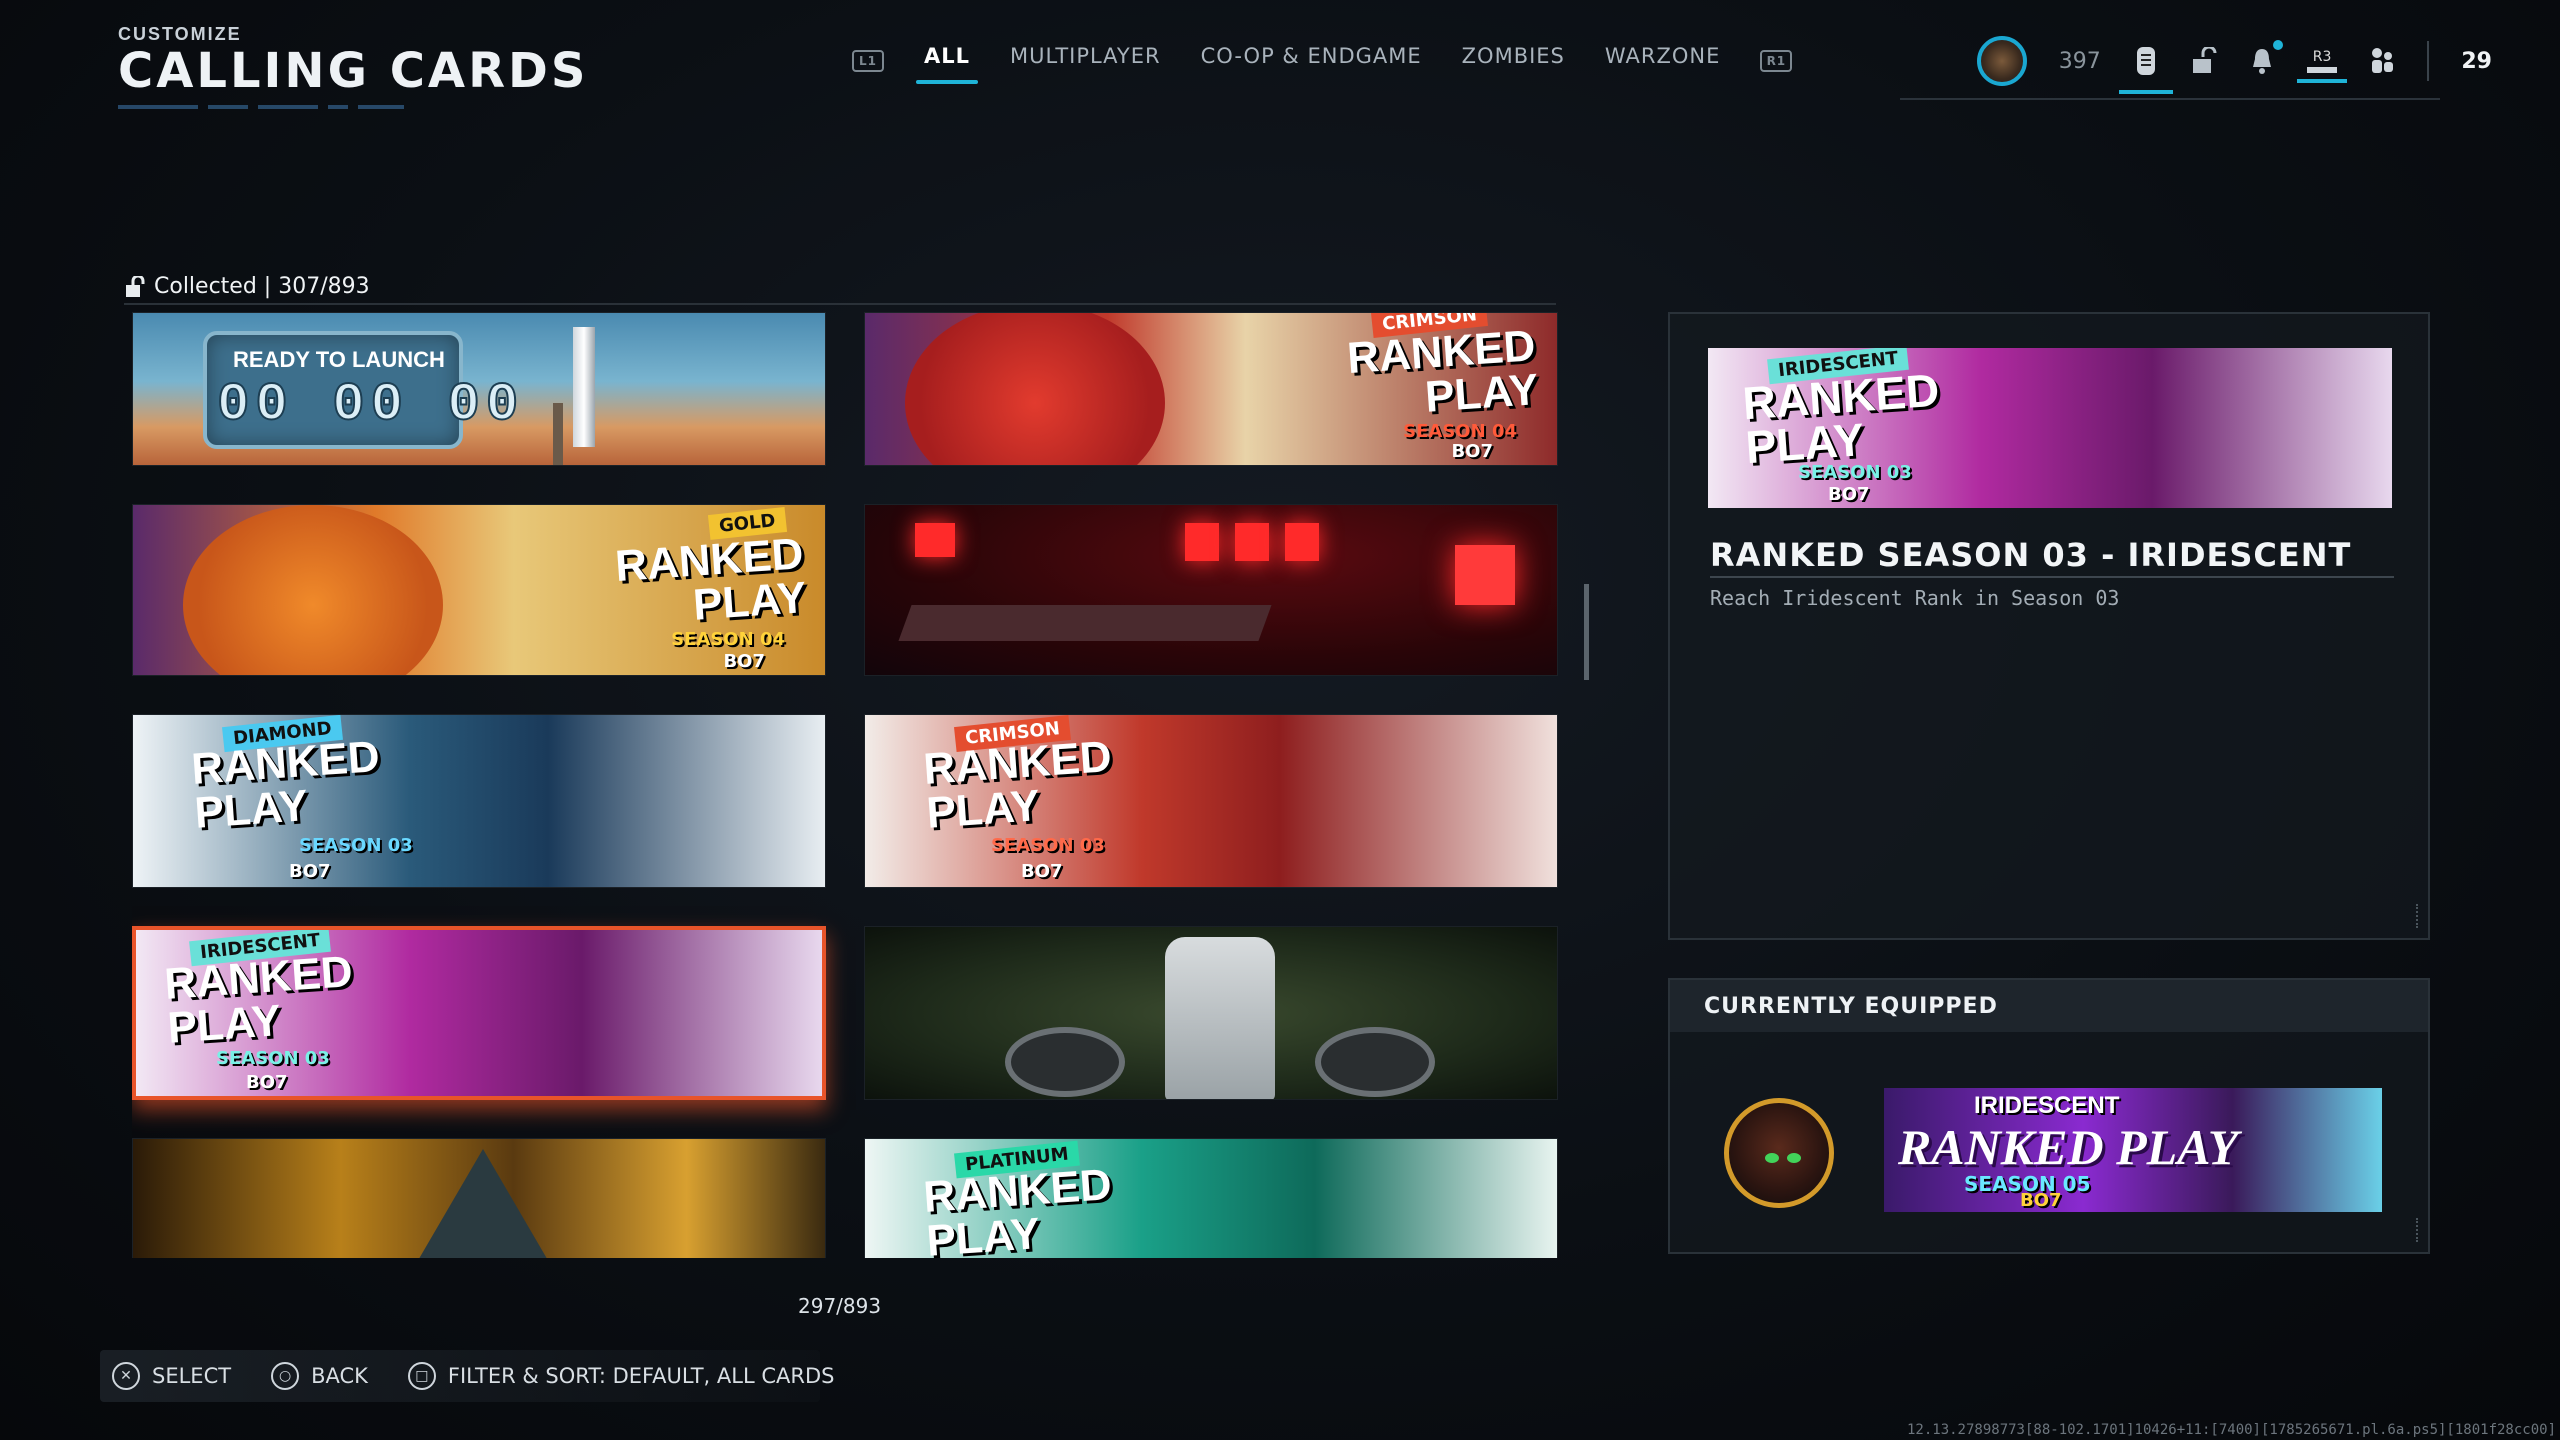 This screenshot has width=2560, height=1440. What do you see at coordinates (2041, 1200) in the screenshot?
I see `equipped-card-game: BO7` at bounding box center [2041, 1200].